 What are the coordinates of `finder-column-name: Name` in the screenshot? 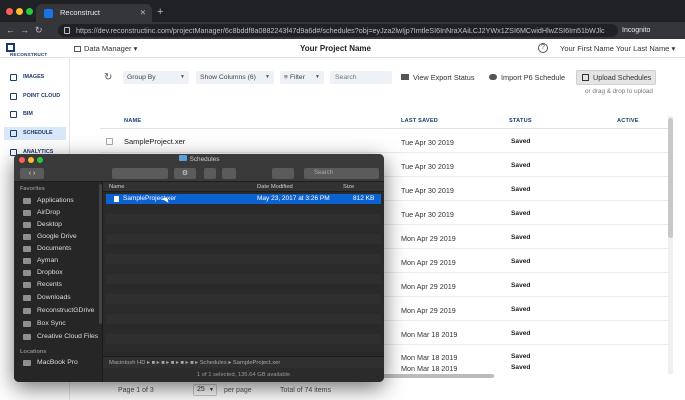 It's located at (116, 187).